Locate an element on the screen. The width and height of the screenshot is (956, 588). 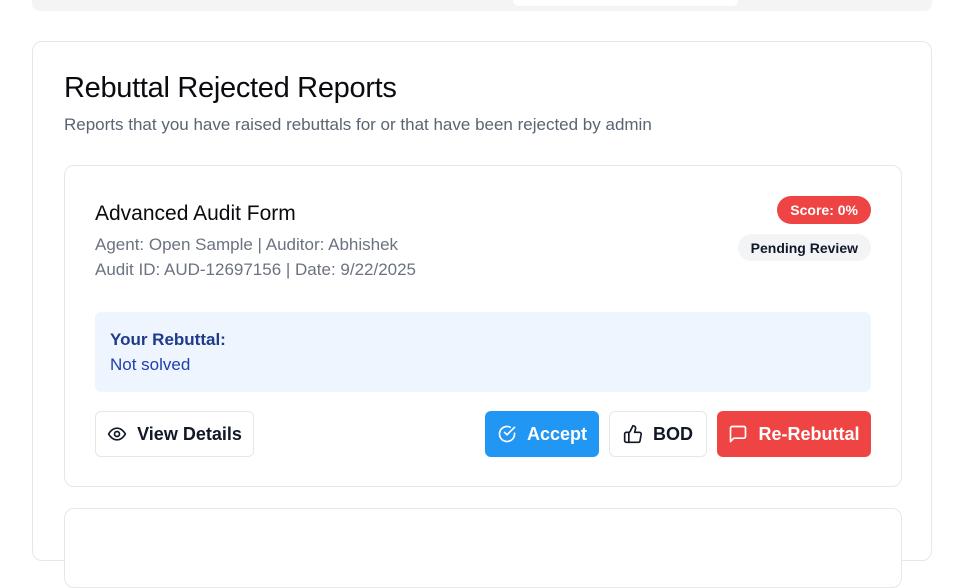
agent-auditor-line: Agent: Open Sample | Auditor: Abhishek is located at coordinates (247, 244).